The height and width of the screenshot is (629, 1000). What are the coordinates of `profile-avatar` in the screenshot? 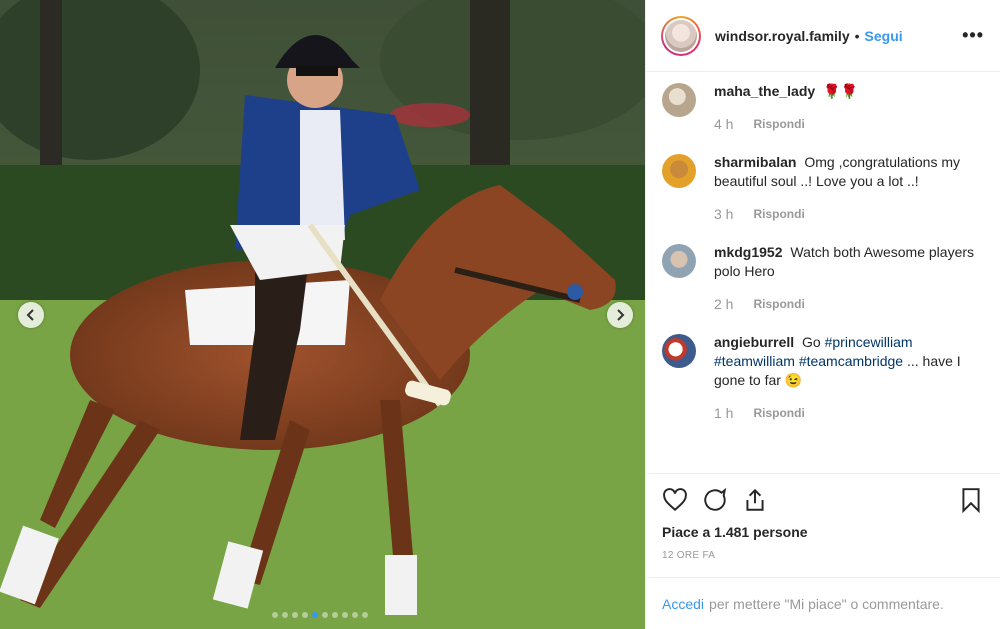 It's located at (681, 35).